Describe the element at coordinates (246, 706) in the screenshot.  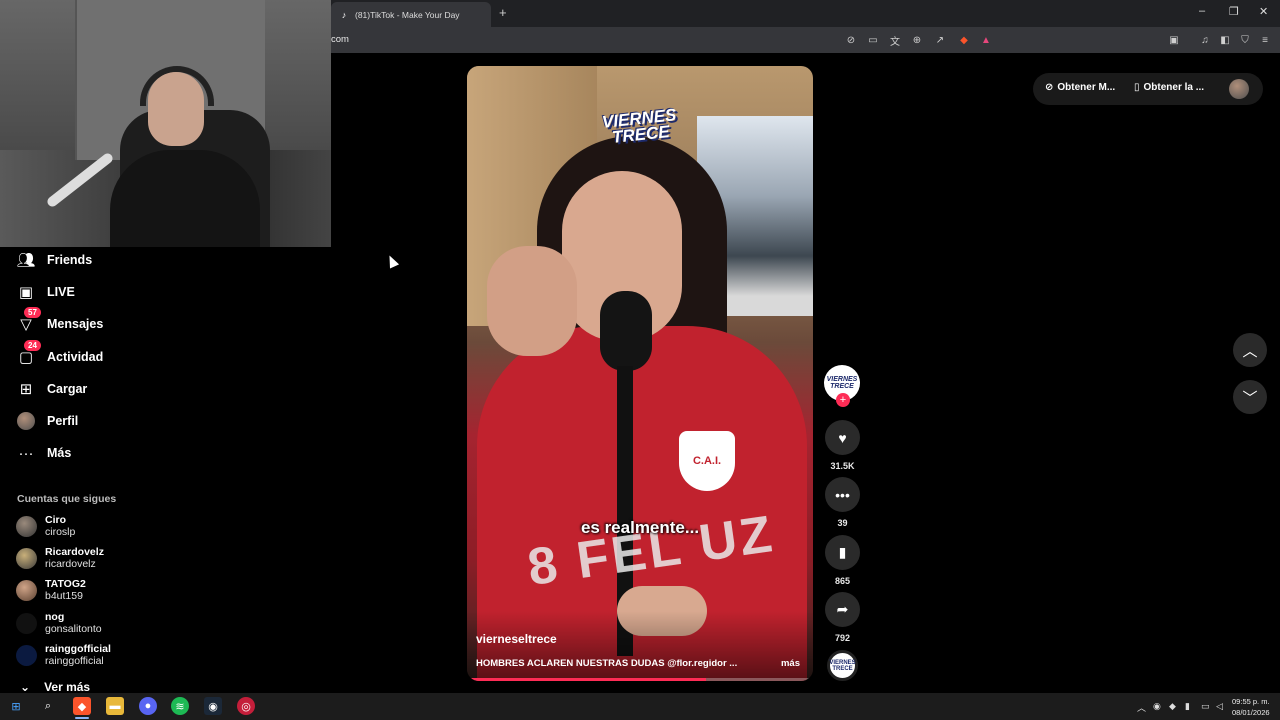
I see `obs-icon: ◎` at that location.